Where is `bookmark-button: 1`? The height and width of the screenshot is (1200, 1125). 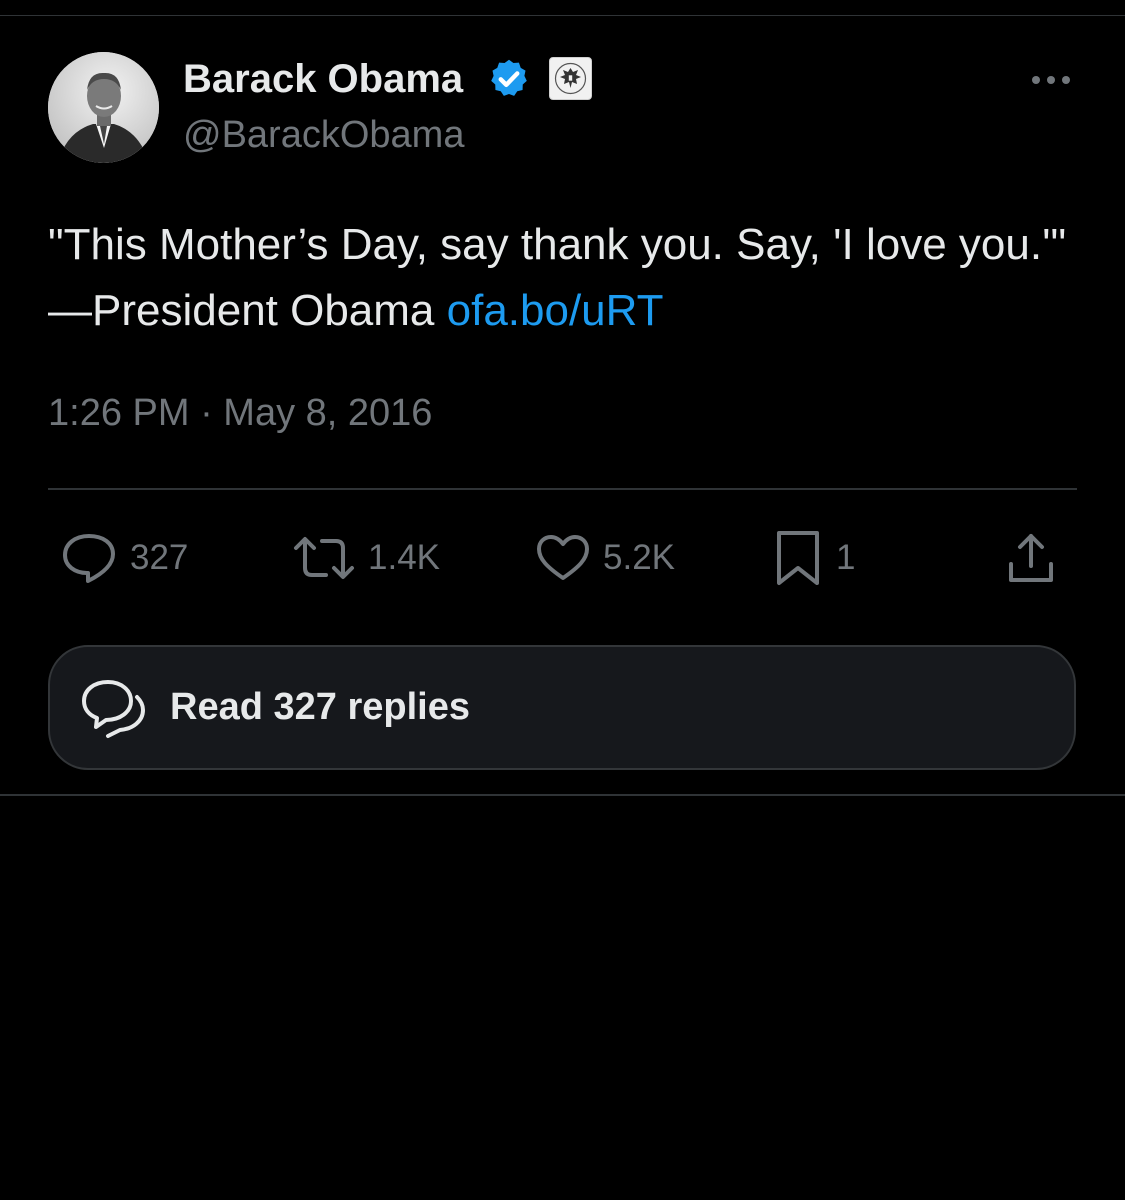
bookmark-button: 1 is located at coordinates (813, 558).